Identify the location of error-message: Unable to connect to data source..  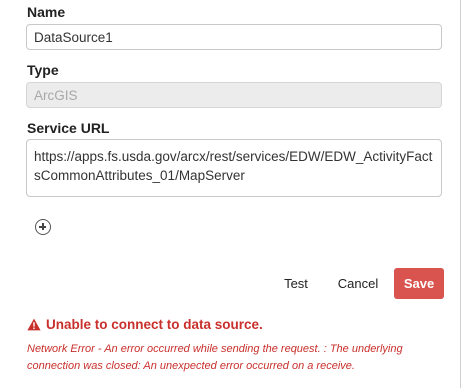
(145, 324).